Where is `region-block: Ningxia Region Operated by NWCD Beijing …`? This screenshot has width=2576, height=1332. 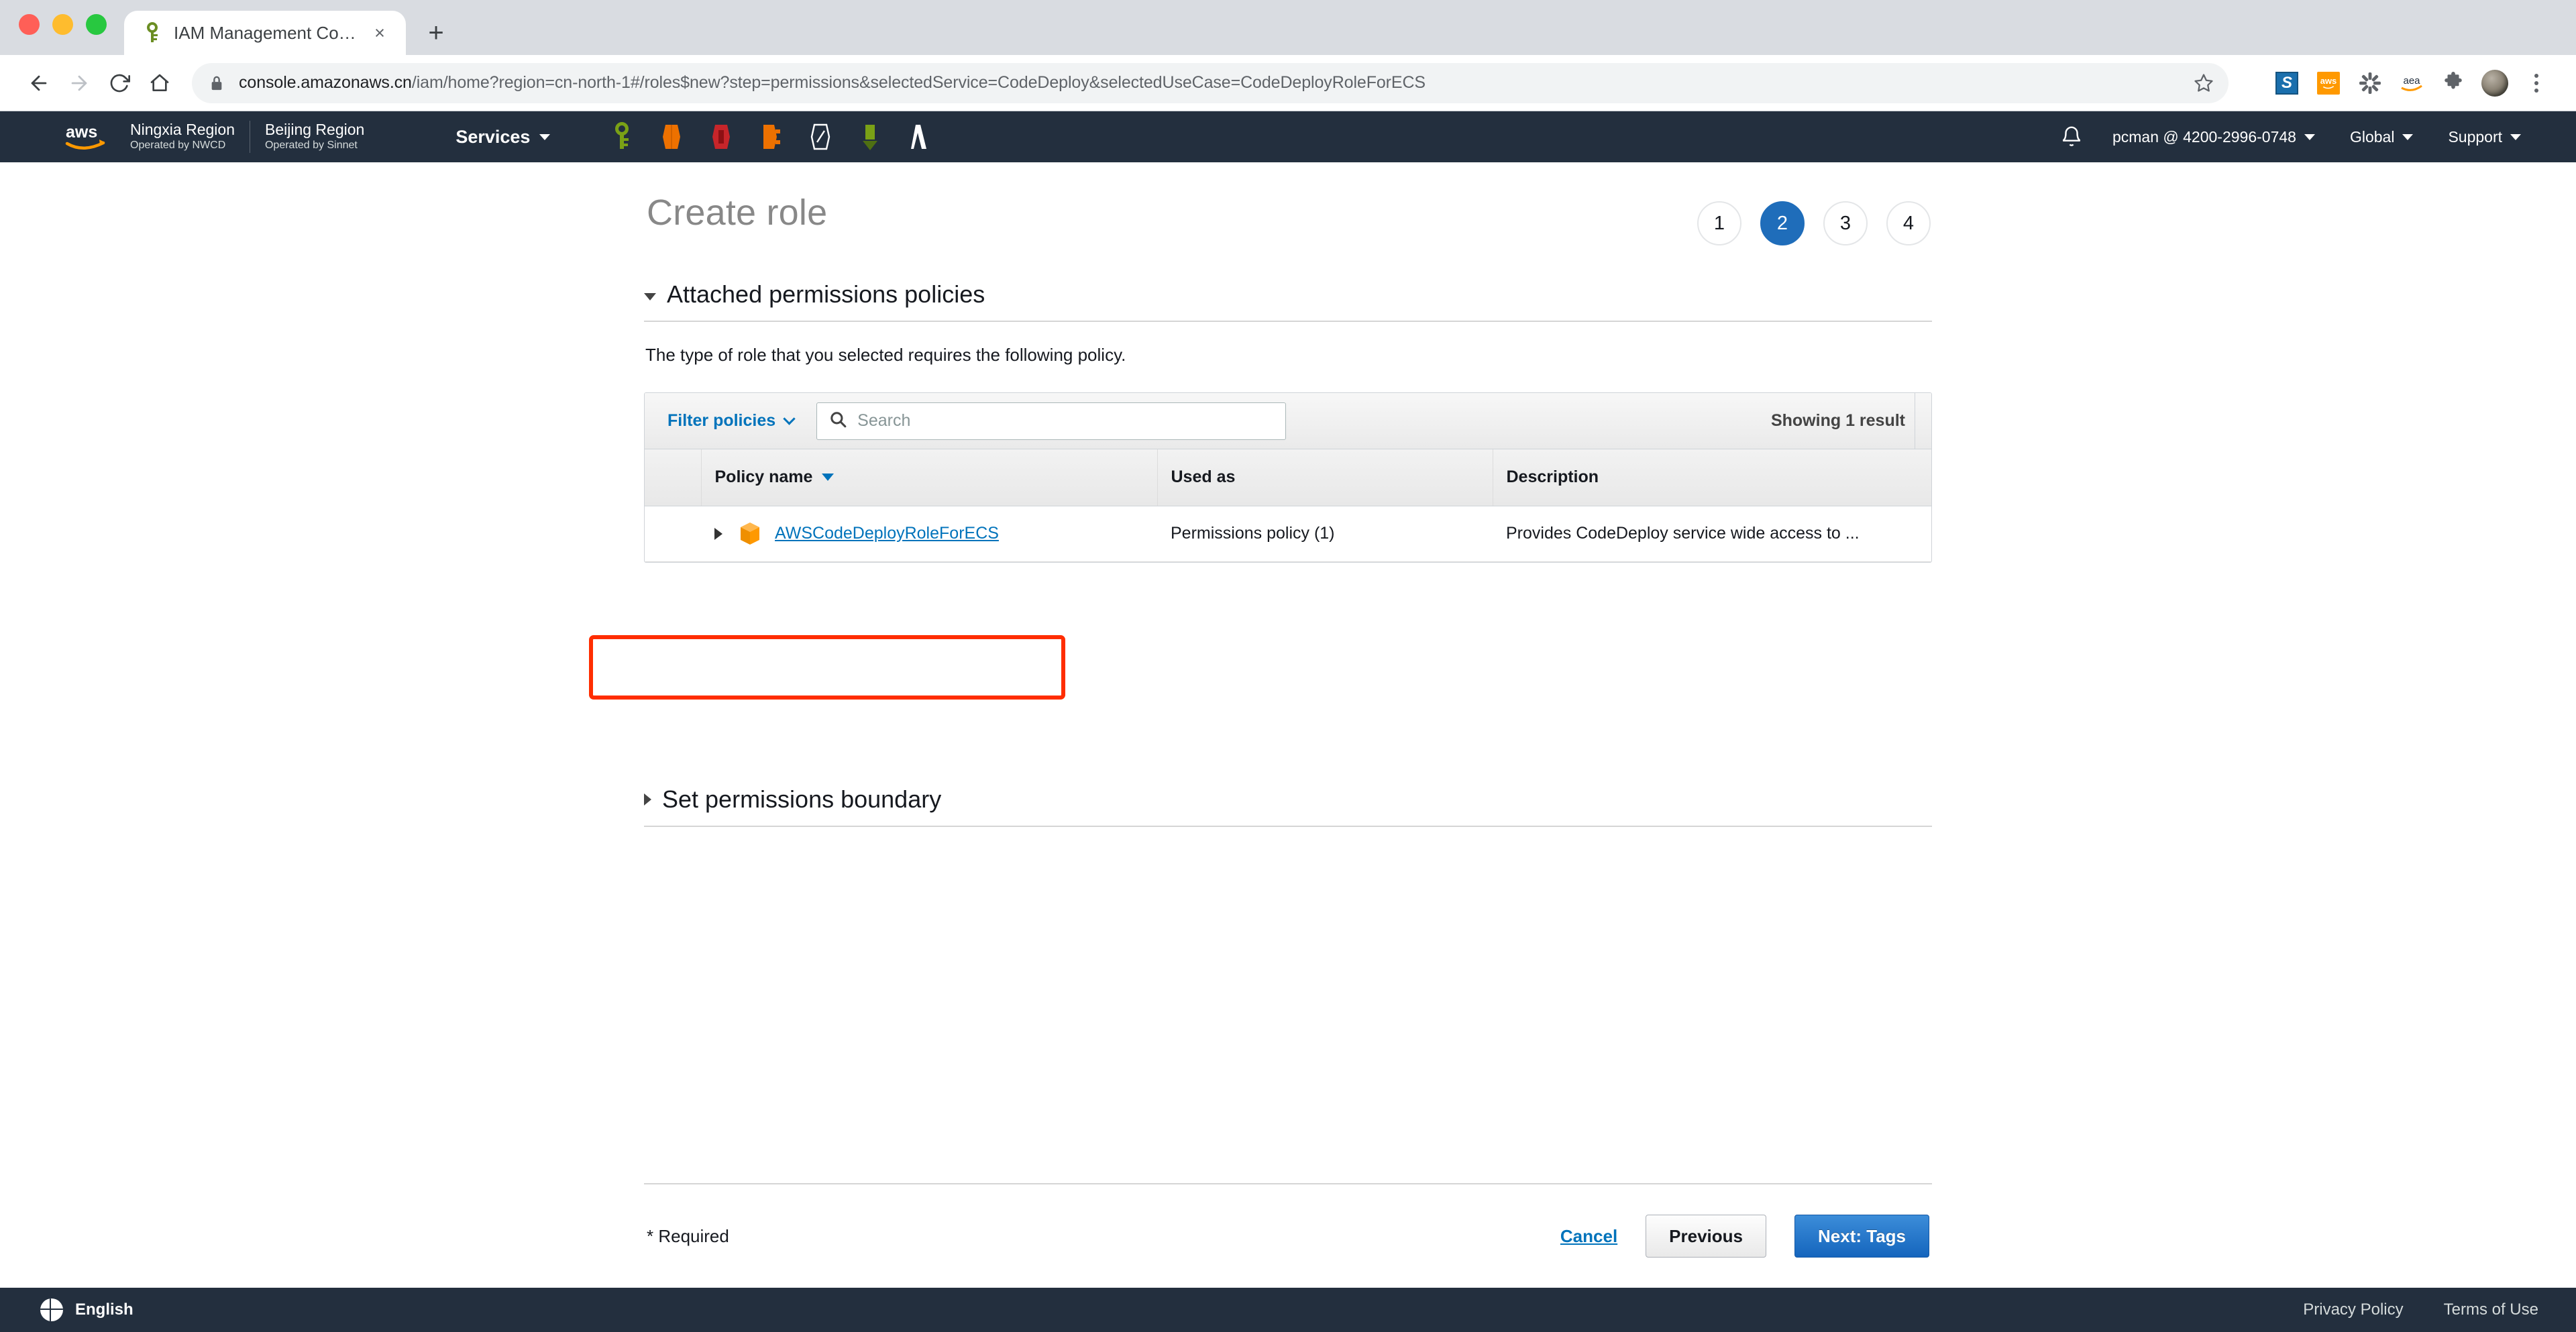 region-block: Ningxia Region Operated by NWCD Beijing … is located at coordinates (254, 137).